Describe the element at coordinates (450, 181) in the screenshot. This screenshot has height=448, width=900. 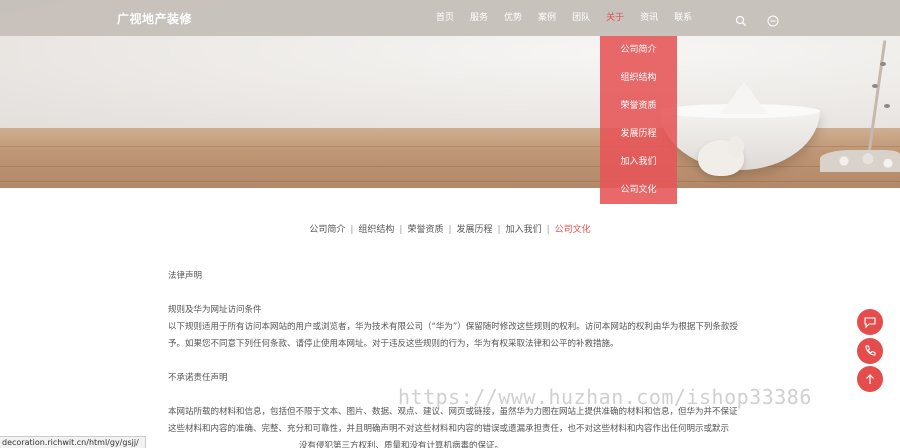
I see `hero-plank-line` at that location.